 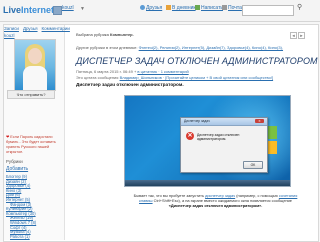 I want to click on sidebar-user-link: kouzl, so click(x=9, y=35).